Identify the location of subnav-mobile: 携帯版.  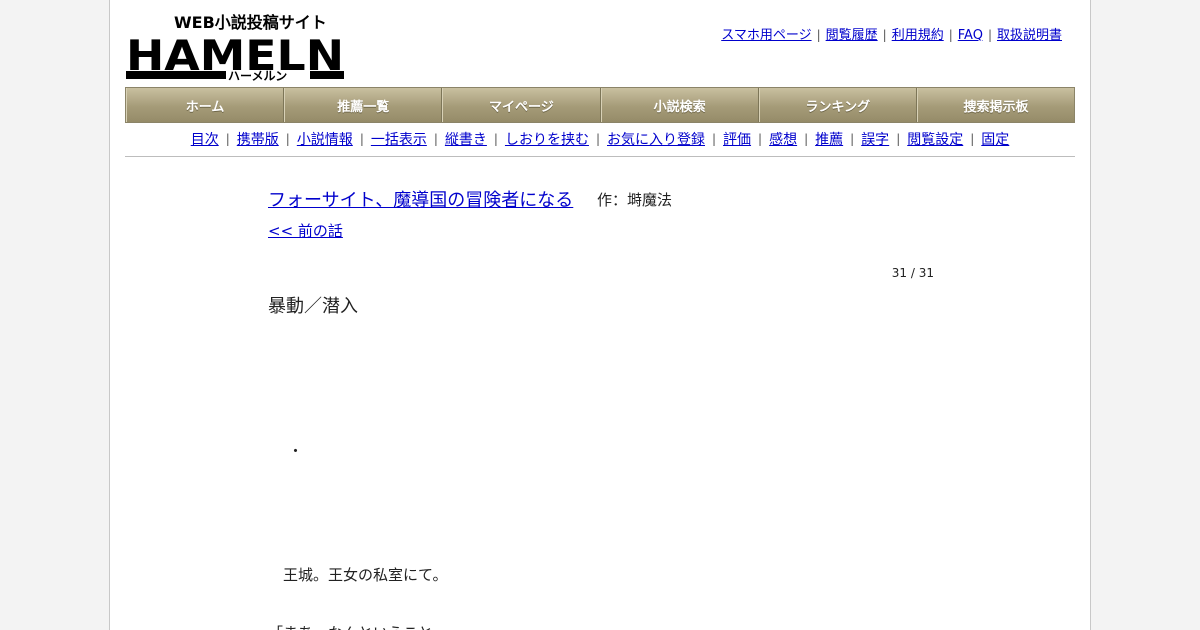
(258, 139).